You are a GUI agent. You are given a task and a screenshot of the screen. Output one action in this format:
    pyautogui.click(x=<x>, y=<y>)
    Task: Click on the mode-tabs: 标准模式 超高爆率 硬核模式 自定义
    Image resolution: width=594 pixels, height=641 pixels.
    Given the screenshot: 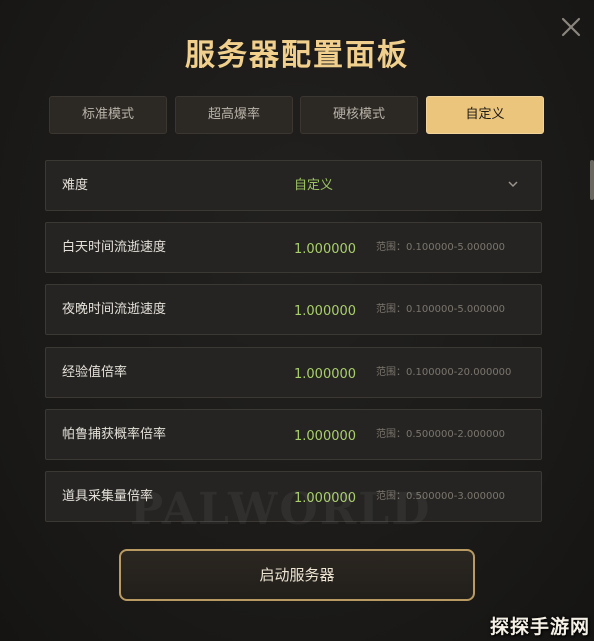 What is the action you would take?
    pyautogui.click(x=297, y=115)
    